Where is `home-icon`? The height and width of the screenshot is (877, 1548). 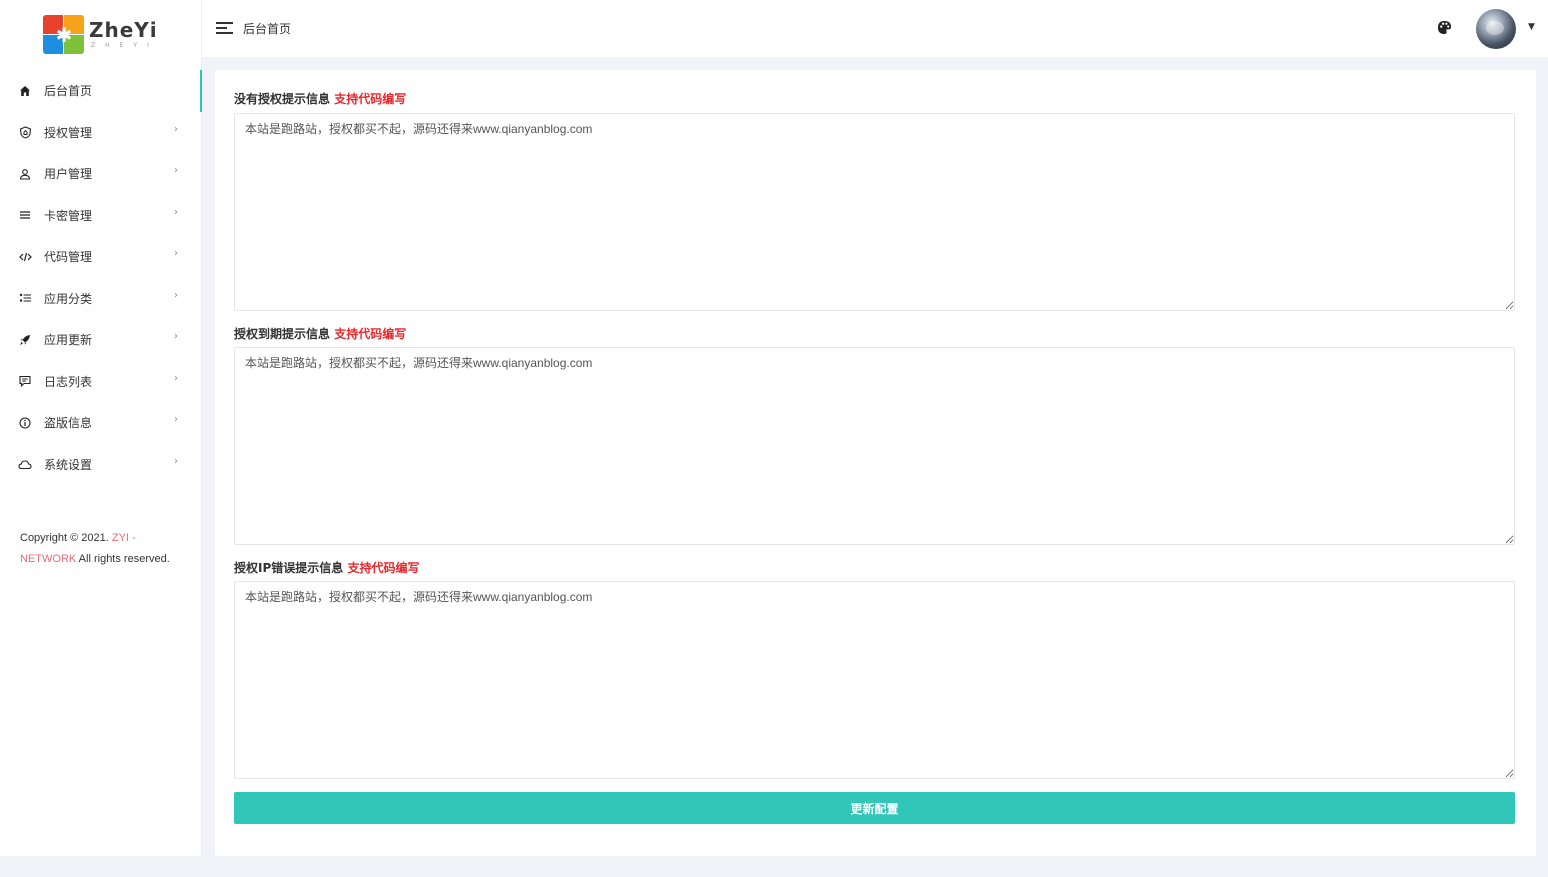
home-icon is located at coordinates (25, 91).